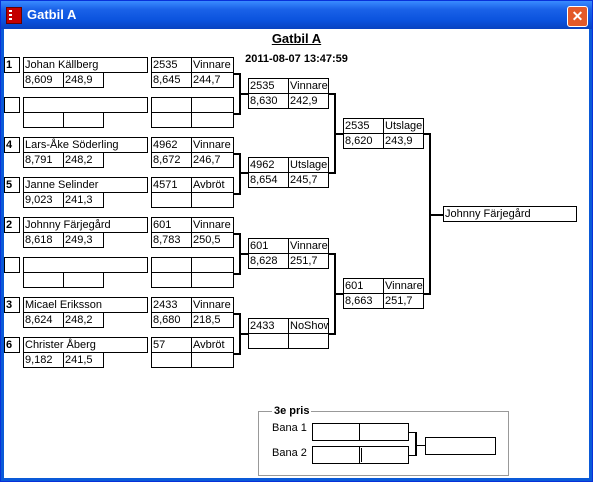 This screenshot has width=593, height=482. I want to click on window-title: Gatbil A, so click(52, 14).